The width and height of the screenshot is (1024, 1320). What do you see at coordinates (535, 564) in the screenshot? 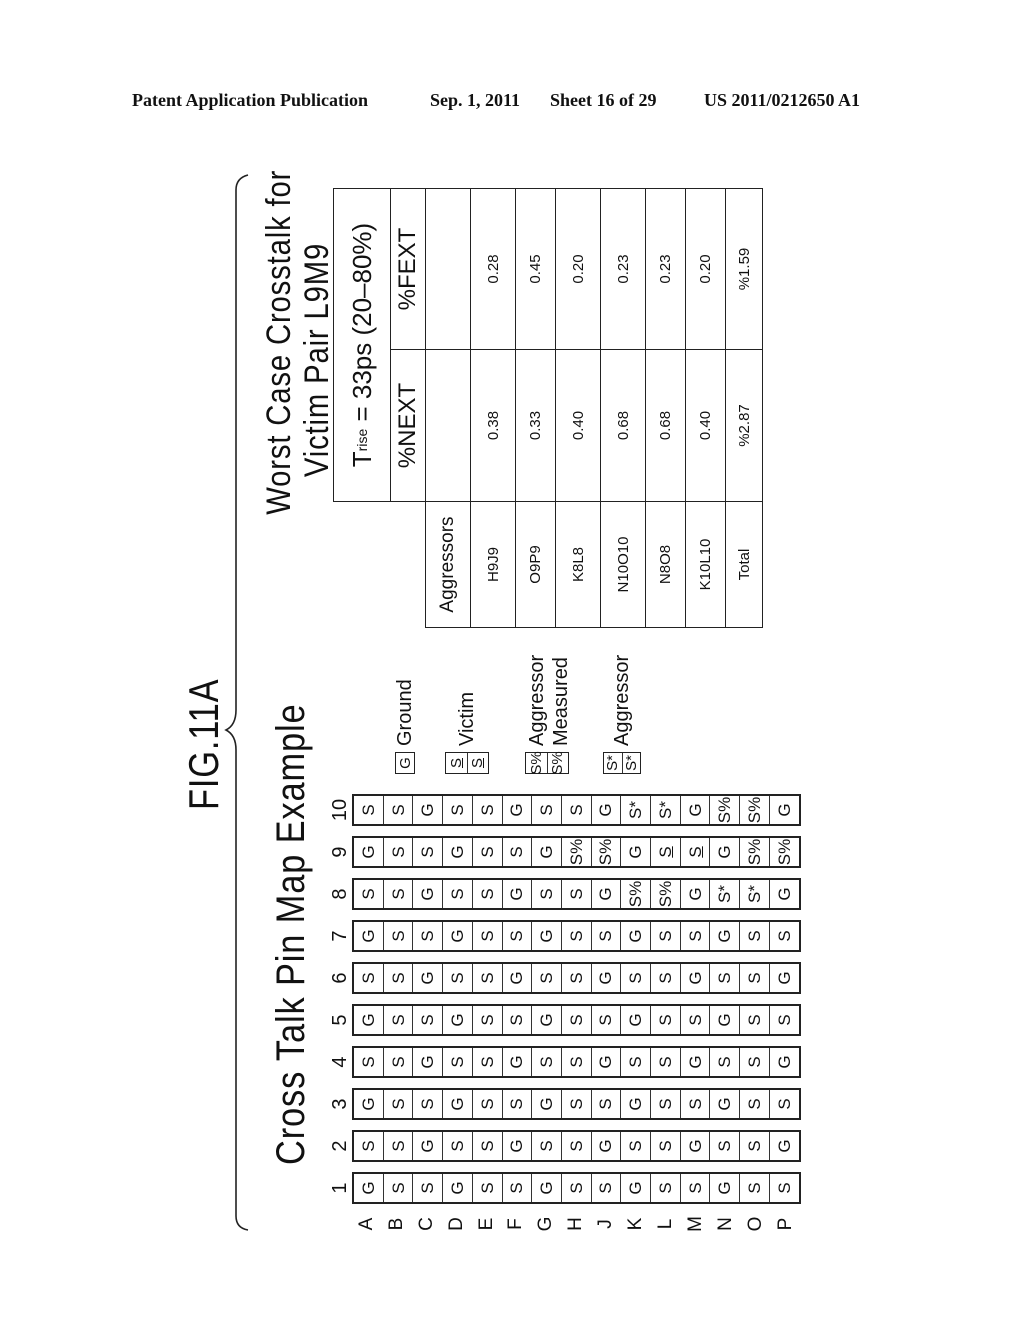
I see `crosstalk-cell-aggressor: O9P9` at bounding box center [535, 564].